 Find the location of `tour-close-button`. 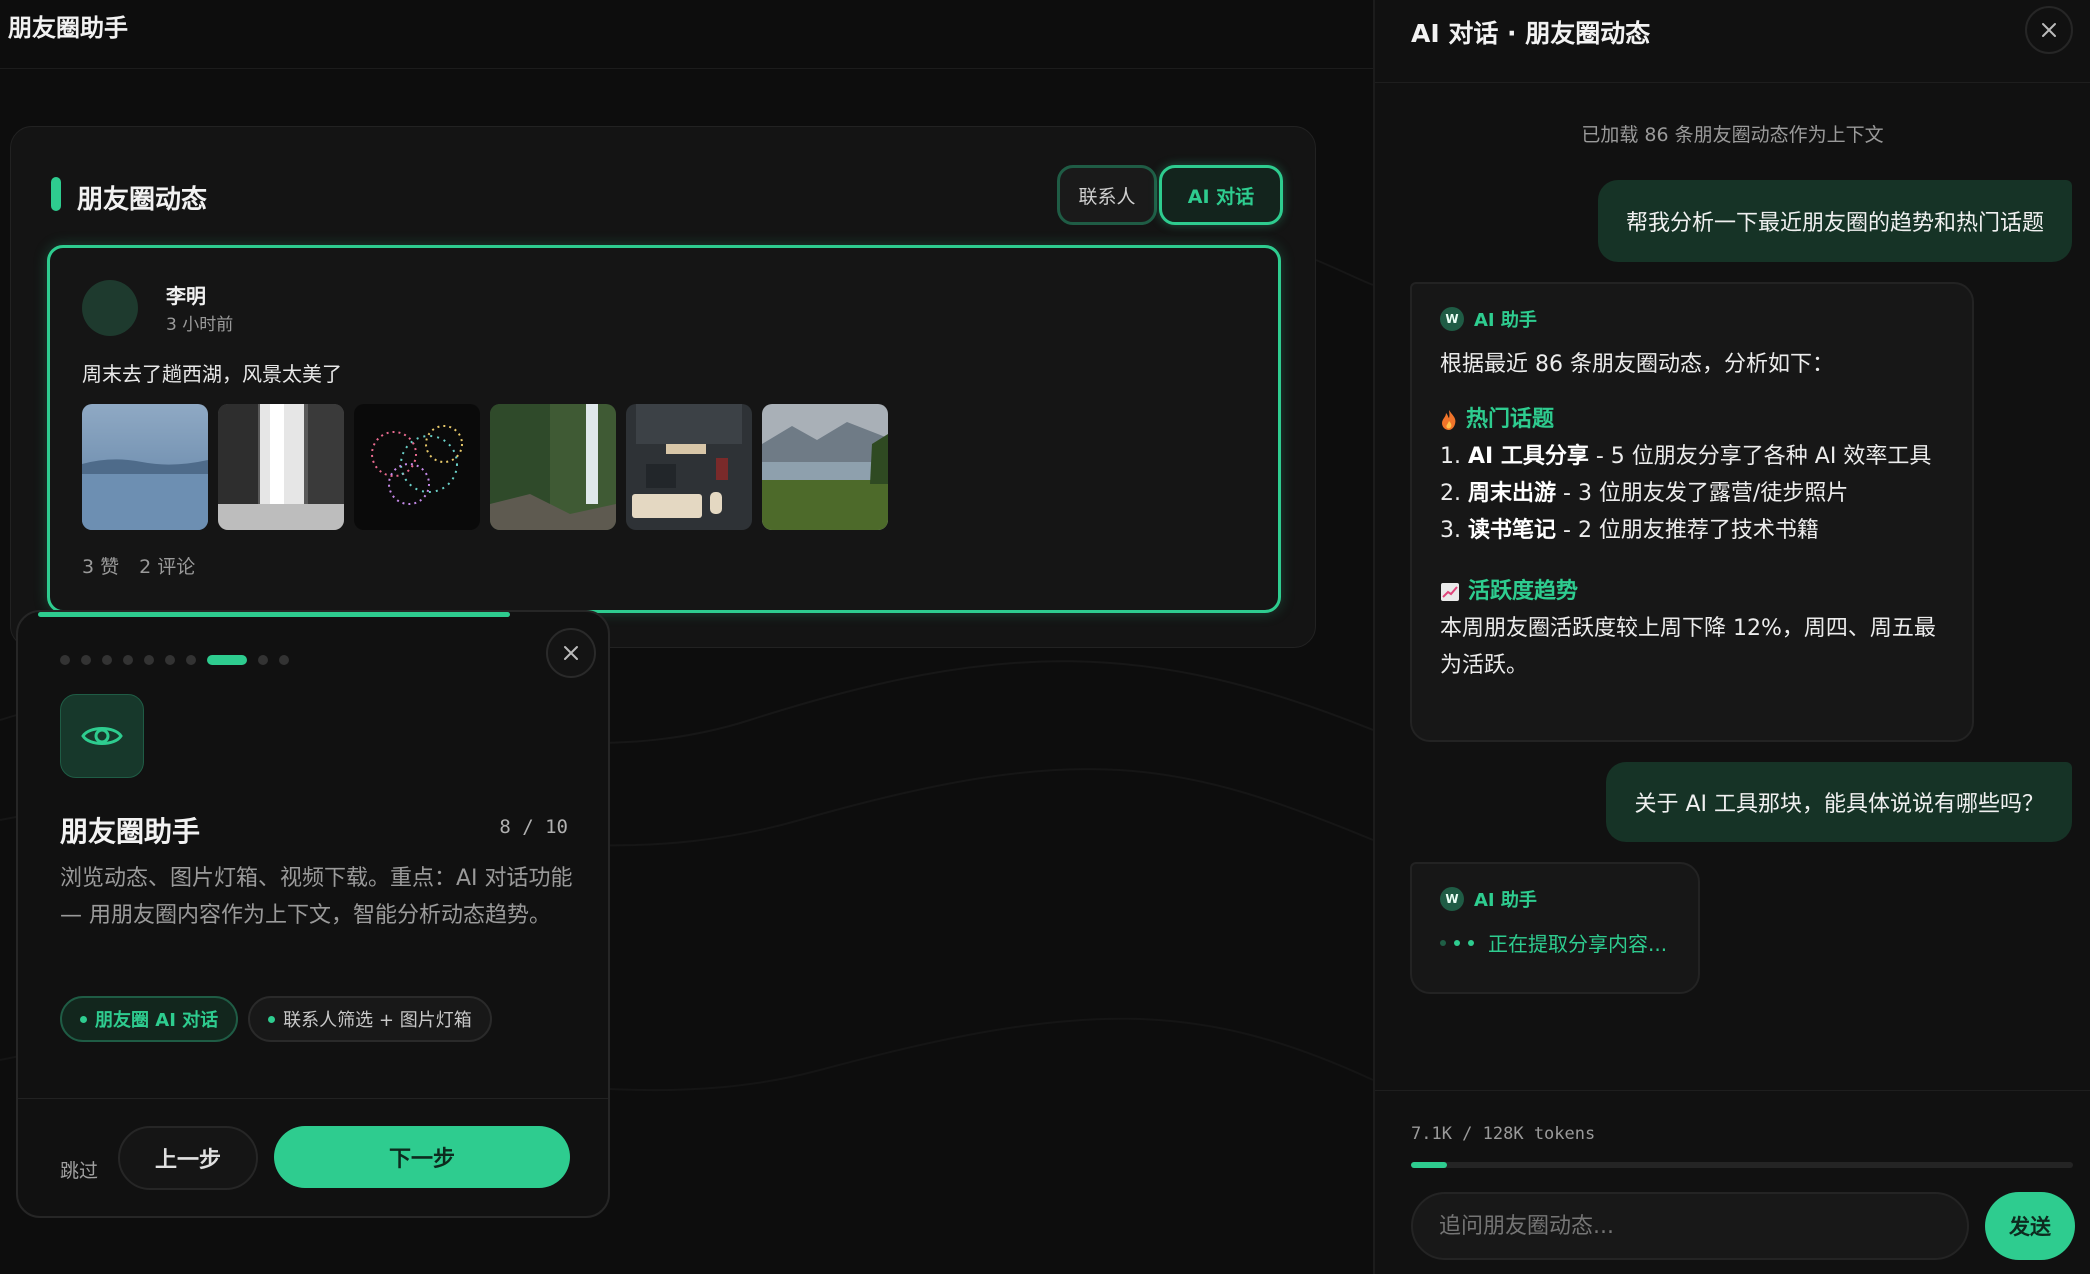

tour-close-button is located at coordinates (571, 653).